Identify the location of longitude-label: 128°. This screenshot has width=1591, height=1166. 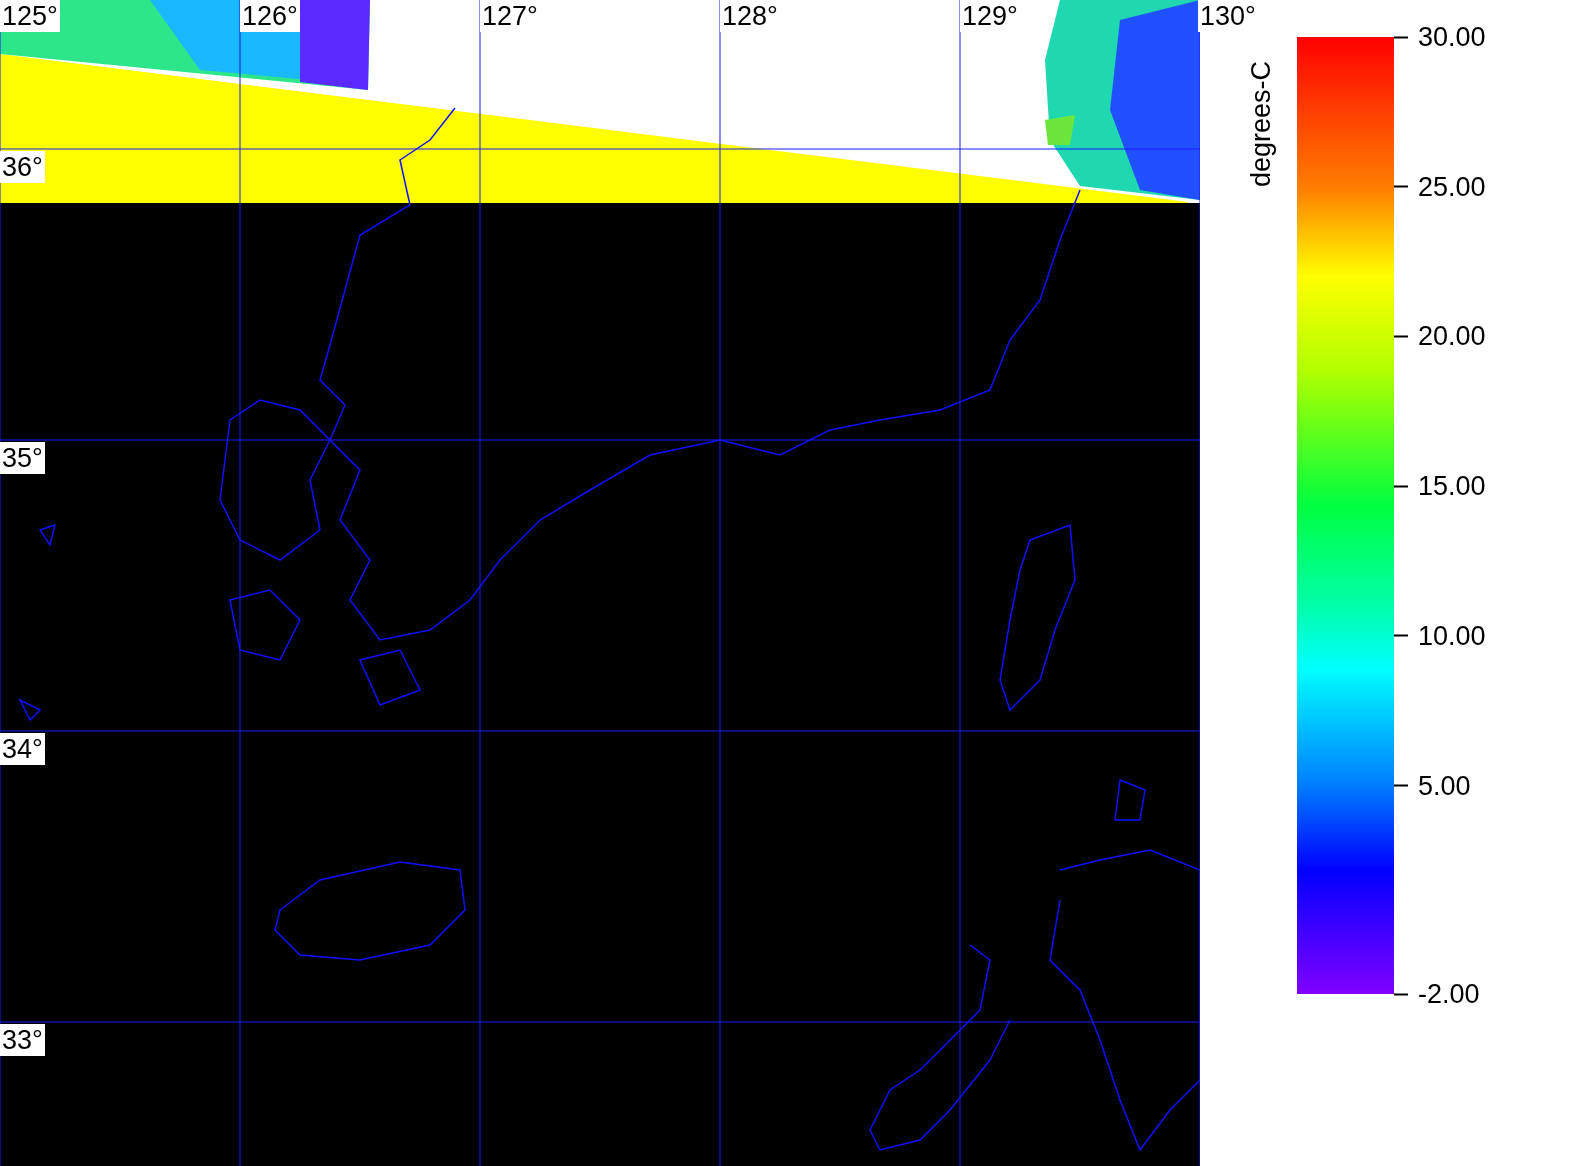
(750, 16).